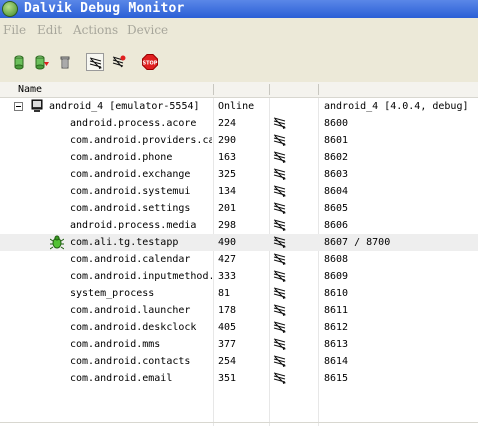 The width and height of the screenshot is (478, 426). I want to click on process-pid: 201, so click(227, 208).